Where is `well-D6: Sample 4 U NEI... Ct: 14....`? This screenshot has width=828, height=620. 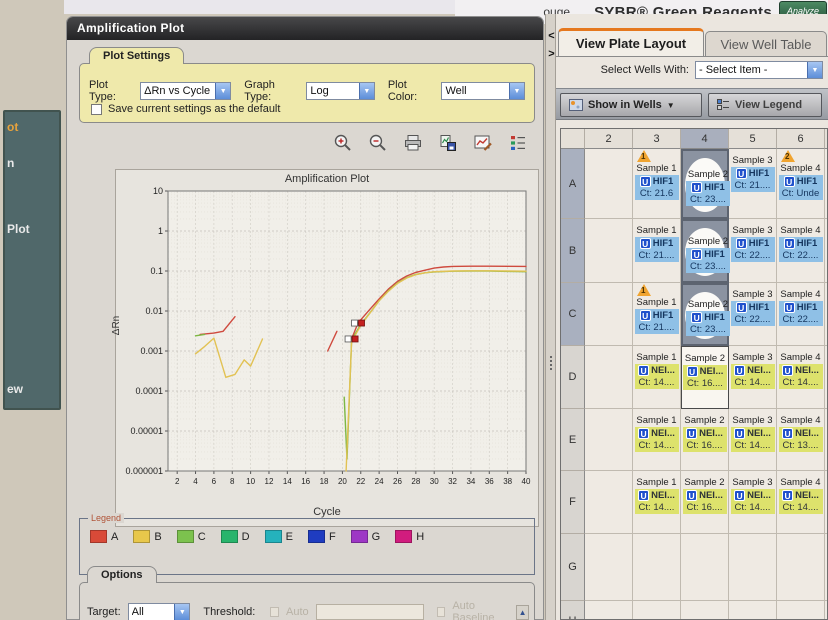 well-D6: Sample 4 U NEI... Ct: 14.... is located at coordinates (801, 377).